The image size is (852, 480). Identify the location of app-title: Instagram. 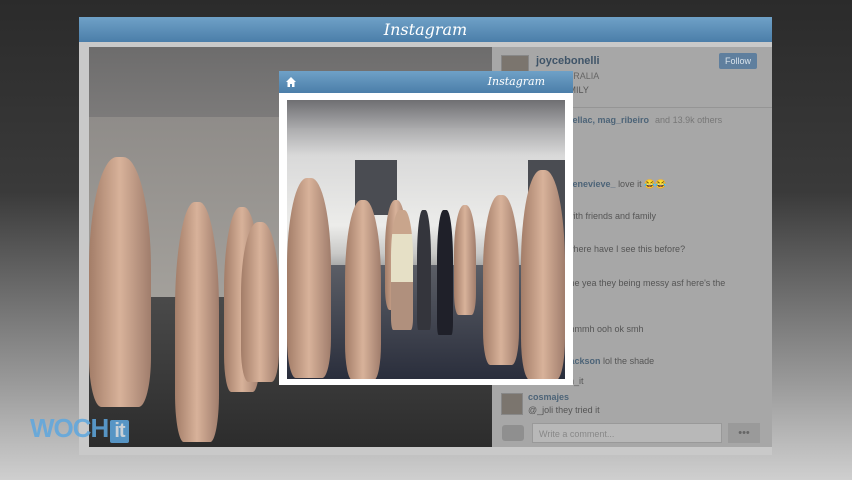
(425, 29).